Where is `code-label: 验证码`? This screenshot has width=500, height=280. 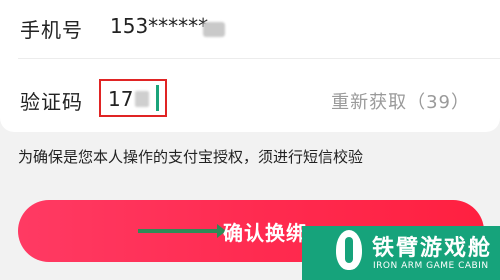 code-label: 验证码 is located at coordinates (51, 102).